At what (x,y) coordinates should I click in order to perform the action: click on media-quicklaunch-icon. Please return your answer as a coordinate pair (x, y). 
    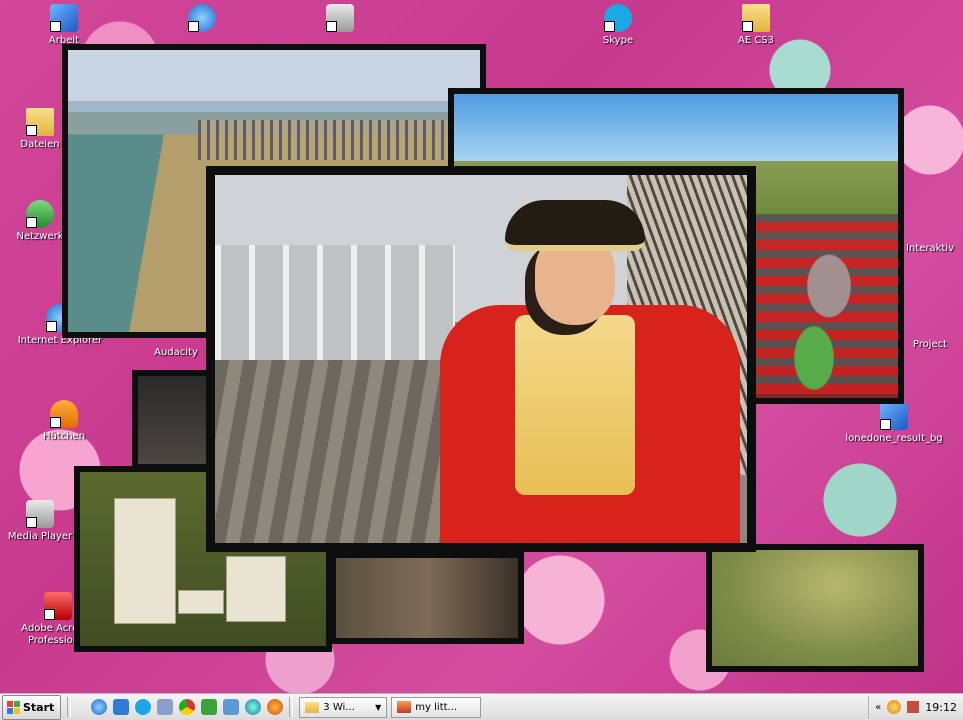
    Looking at the image, I should click on (209, 707).